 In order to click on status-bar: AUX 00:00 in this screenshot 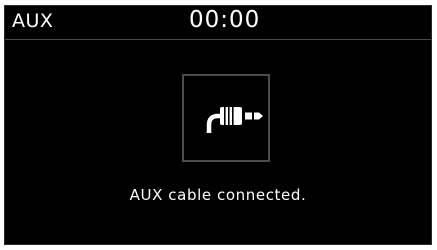, I will do `click(218, 23)`.